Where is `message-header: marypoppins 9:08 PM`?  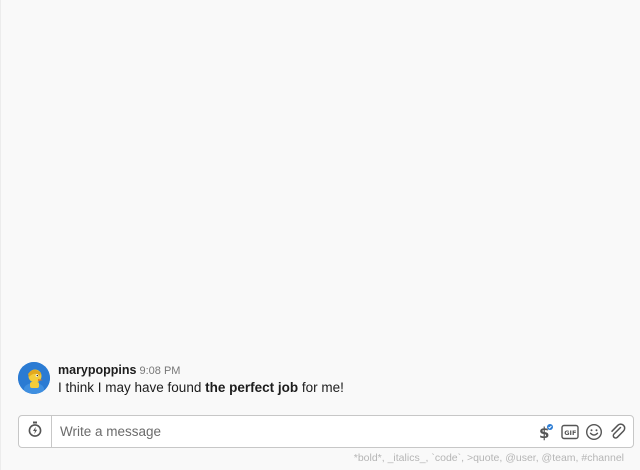
message-header: marypoppins 9:08 PM is located at coordinates (119, 370).